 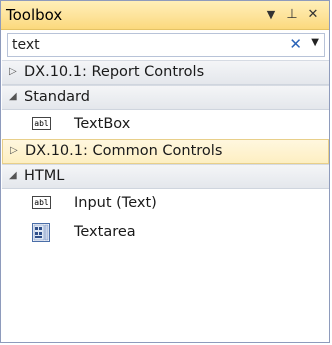 What do you see at coordinates (165, 203) in the screenshot?
I see `toolbox-item-input-text: abl Input (Text)` at bounding box center [165, 203].